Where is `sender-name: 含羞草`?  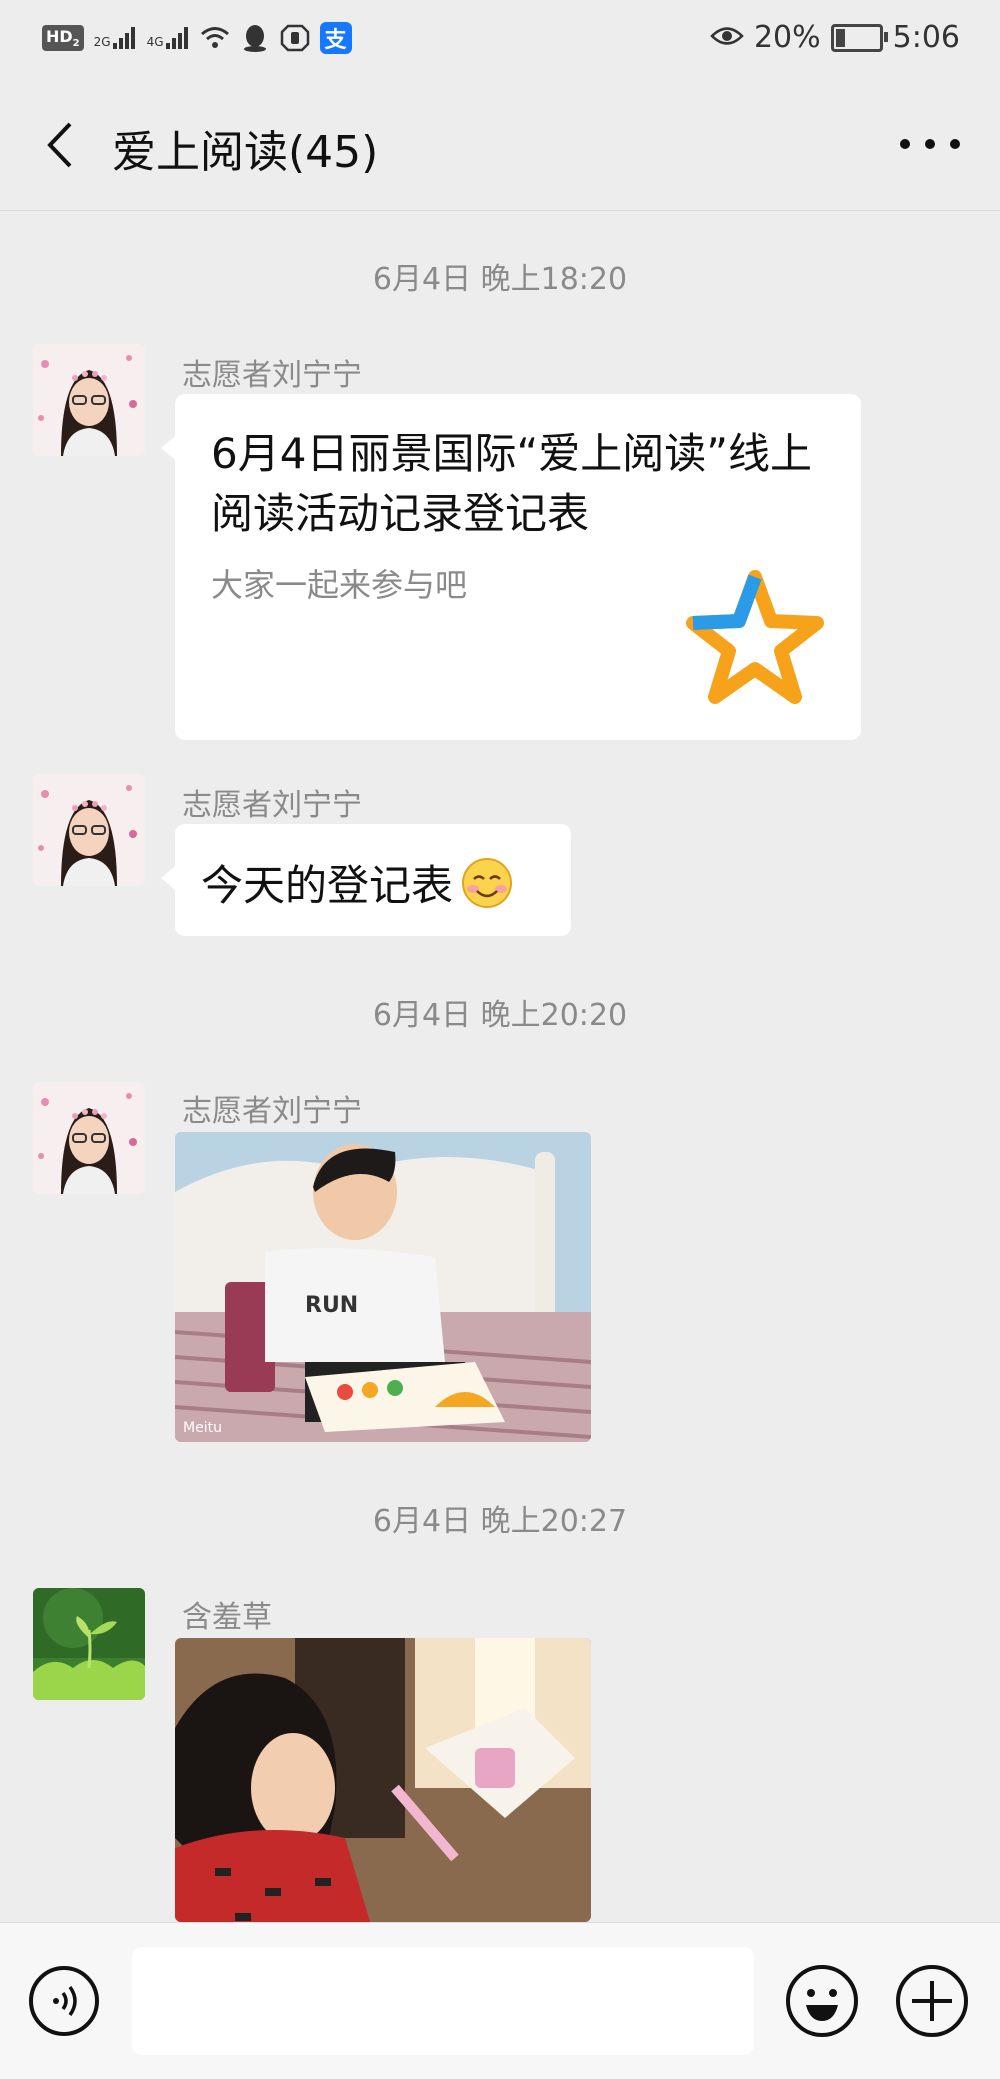
sender-name: 含羞草 is located at coordinates (227, 1617).